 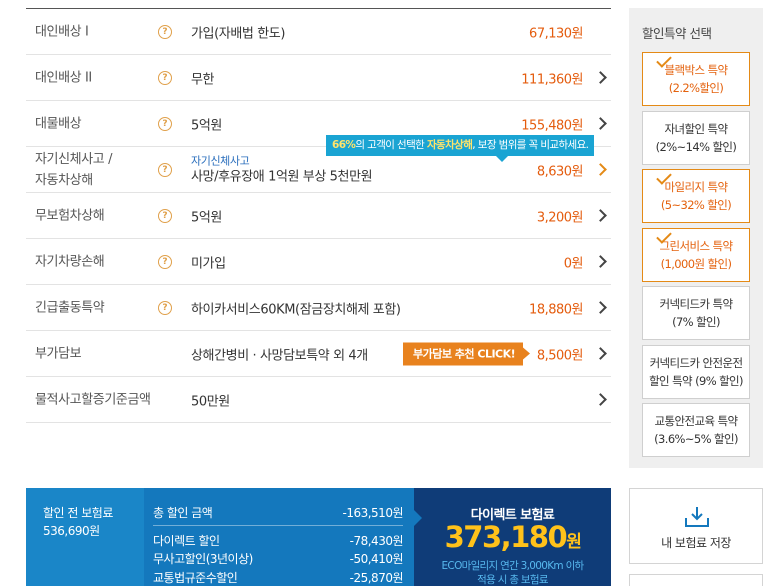 What do you see at coordinates (506, 537) in the screenshot?
I see `final-premium-amount: 373,180` at bounding box center [506, 537].